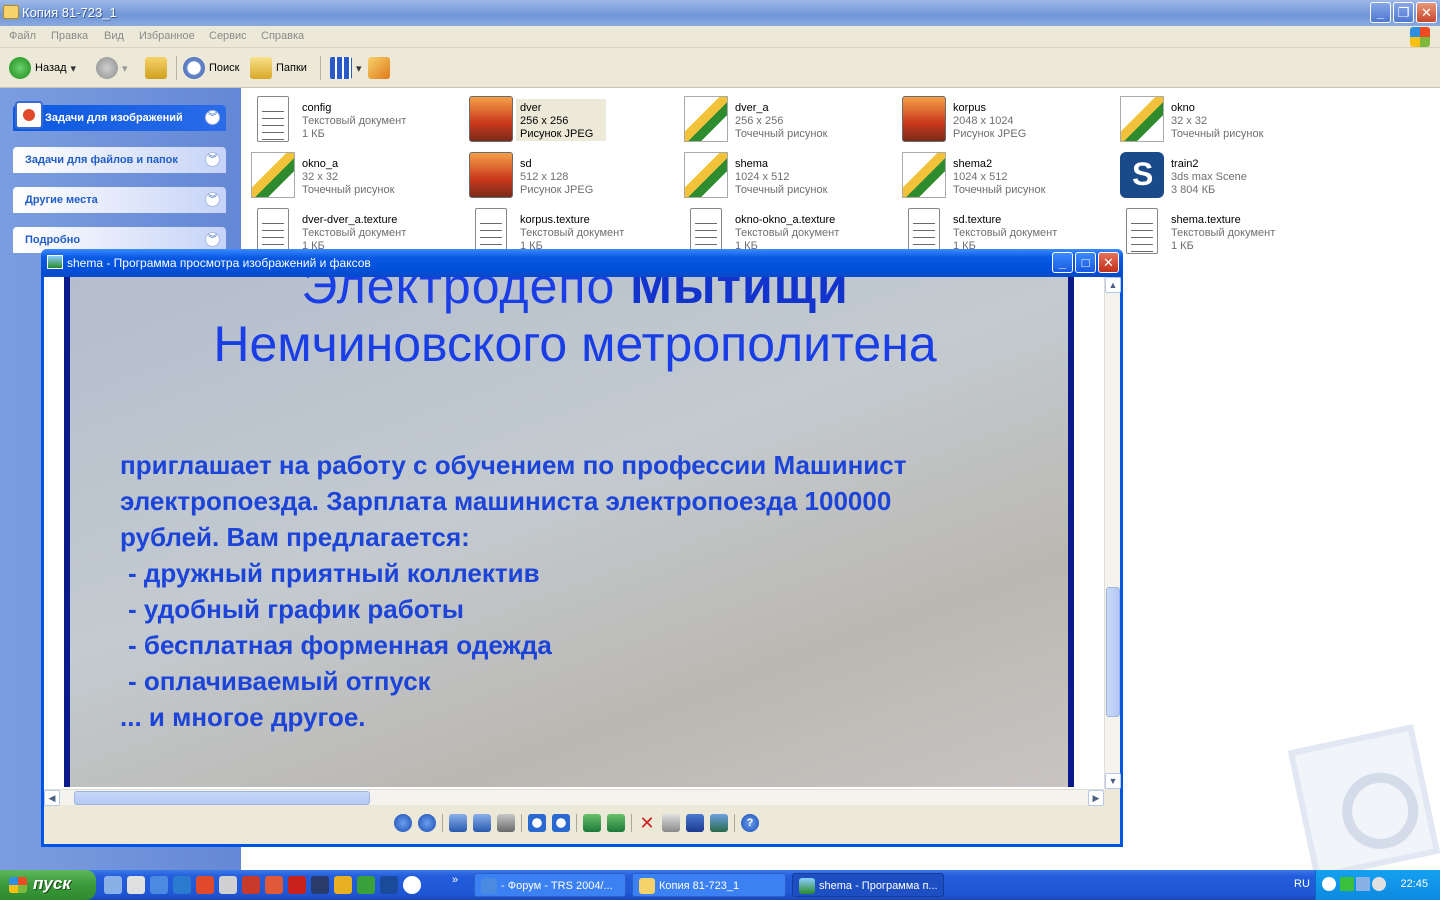 The height and width of the screenshot is (900, 1440). What do you see at coordinates (785, 174) in the screenshot?
I see `file-item: shema 1024 x 512 Точечный рисунок` at bounding box center [785, 174].